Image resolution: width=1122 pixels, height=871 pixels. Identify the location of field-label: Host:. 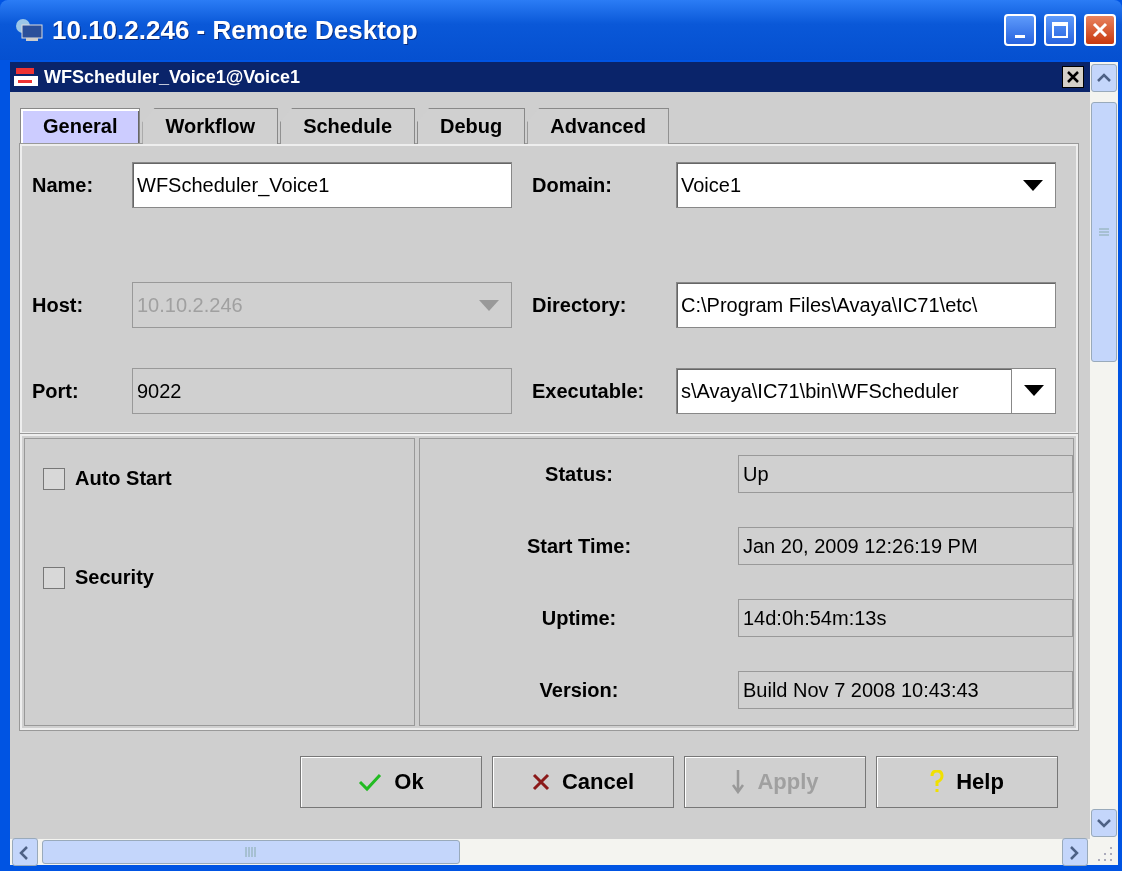
(58, 305).